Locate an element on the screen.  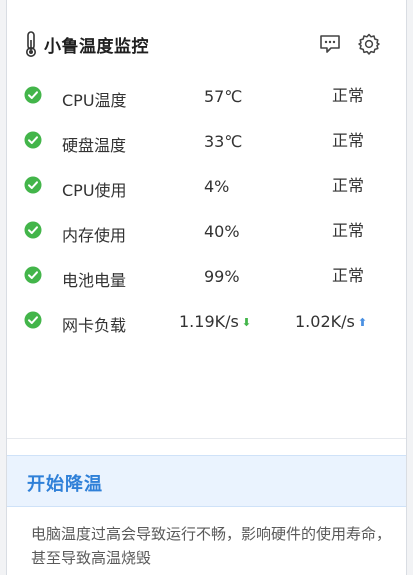
chat-bubble-icon is located at coordinates (330, 44).